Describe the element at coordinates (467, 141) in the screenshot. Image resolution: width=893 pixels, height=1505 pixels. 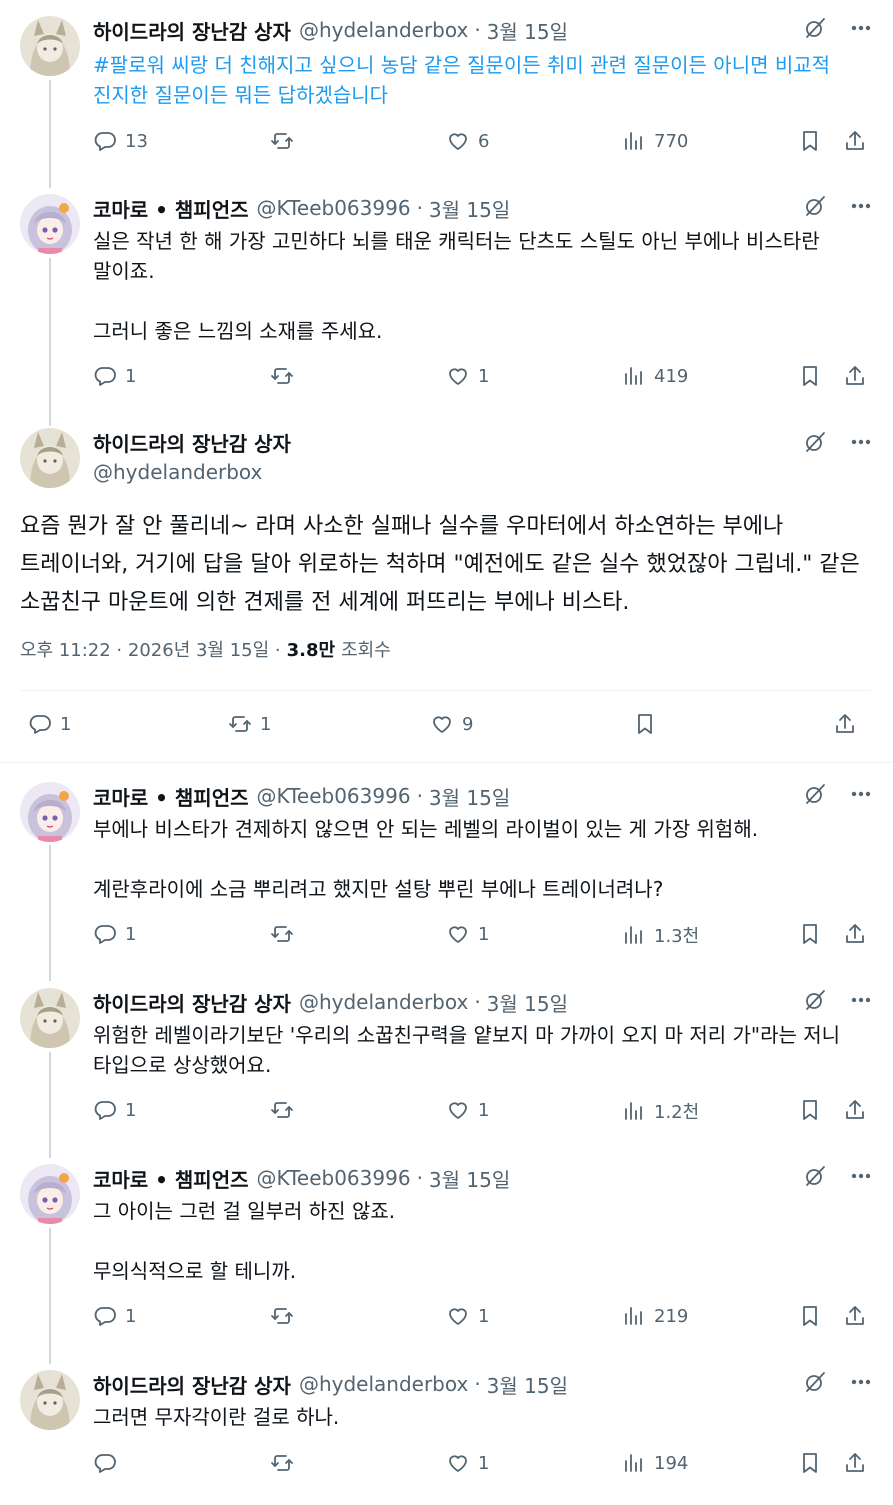
I see `like-button: 6` at that location.